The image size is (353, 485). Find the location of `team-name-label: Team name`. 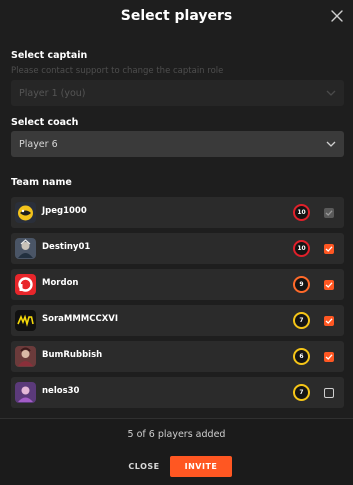

team-name-label: Team name is located at coordinates (41, 182).